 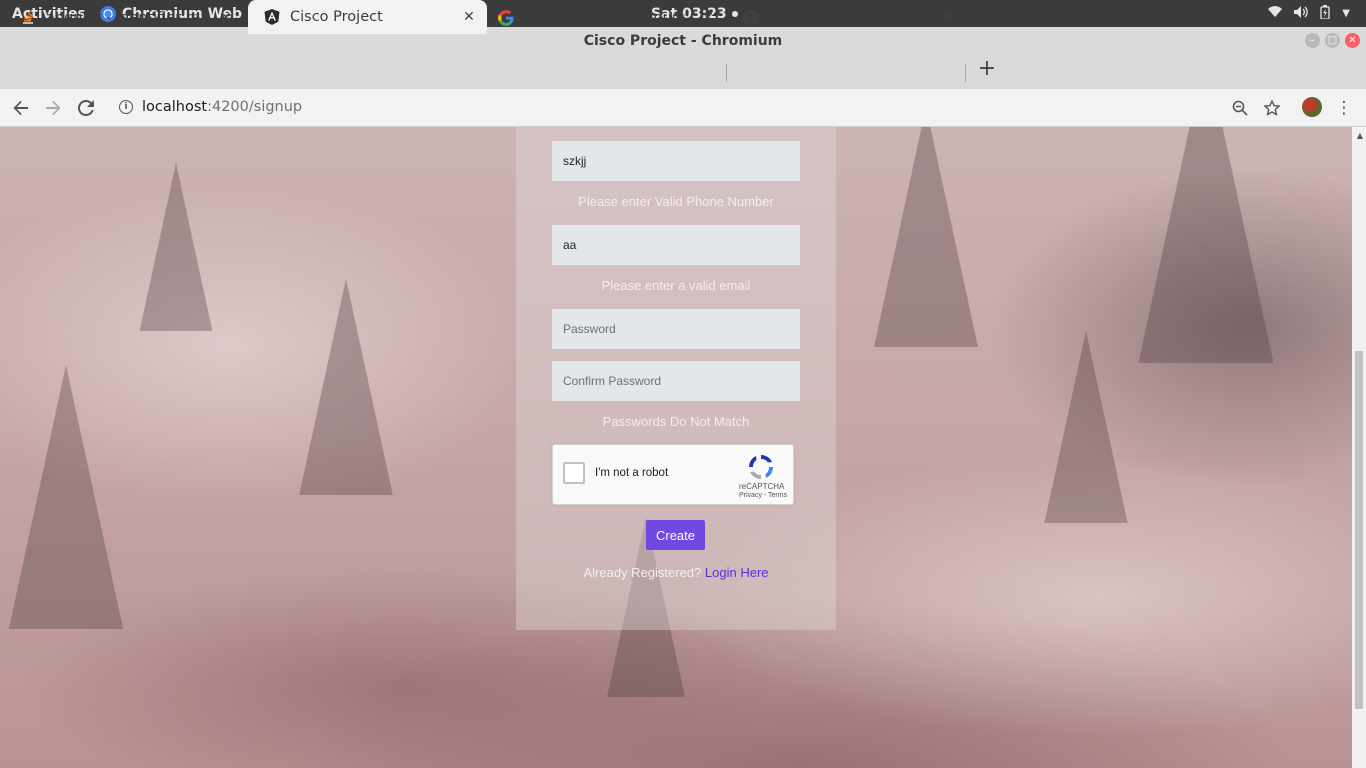 I want to click on profile-avatar, so click(x=1312, y=107).